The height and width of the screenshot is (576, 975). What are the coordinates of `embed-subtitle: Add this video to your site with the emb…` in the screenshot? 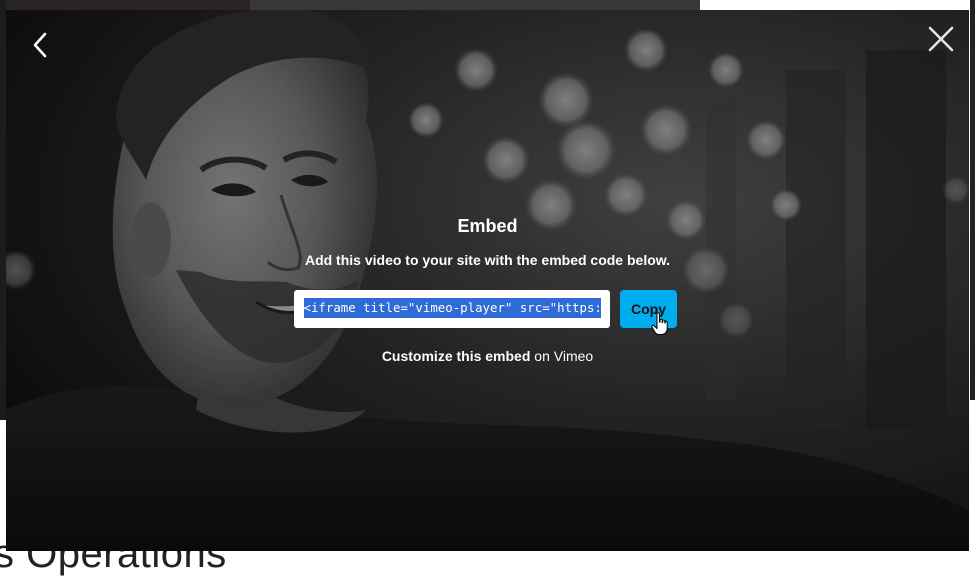 It's located at (487, 260).